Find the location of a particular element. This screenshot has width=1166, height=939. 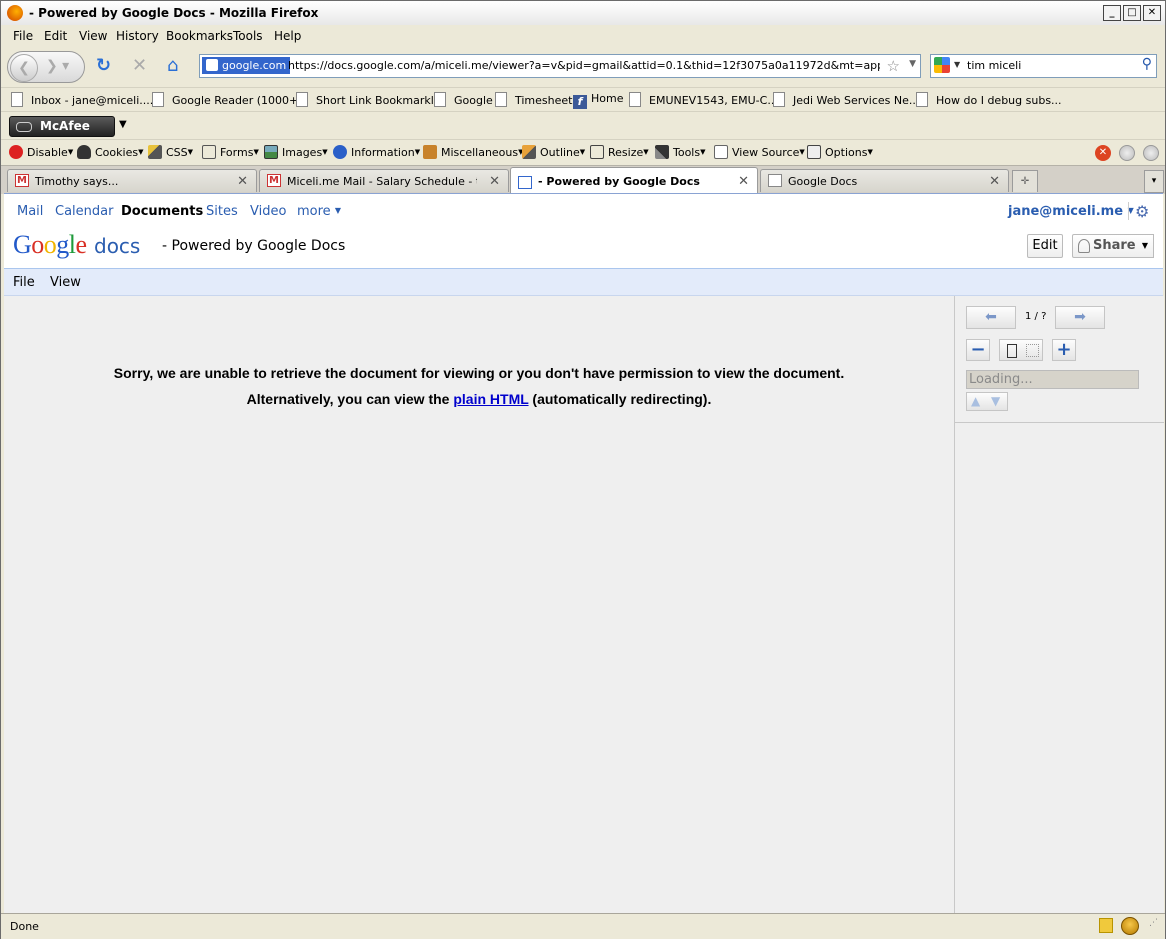

google-search-engine-icon is located at coordinates (942, 65).